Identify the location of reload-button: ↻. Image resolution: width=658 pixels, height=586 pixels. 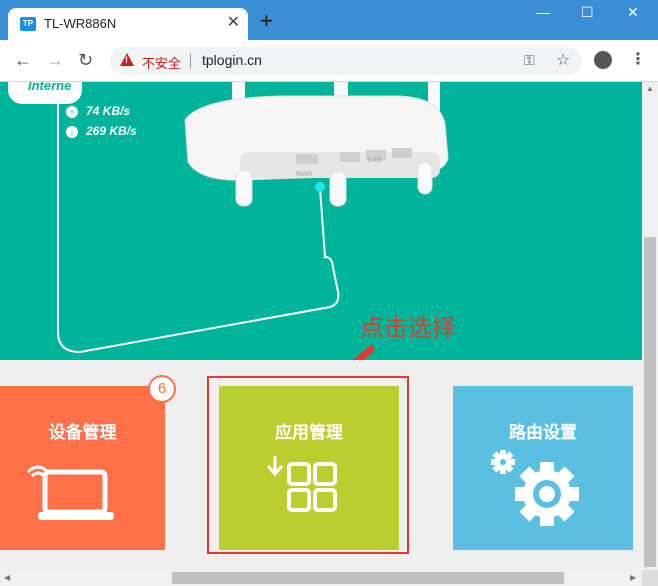
(85, 60).